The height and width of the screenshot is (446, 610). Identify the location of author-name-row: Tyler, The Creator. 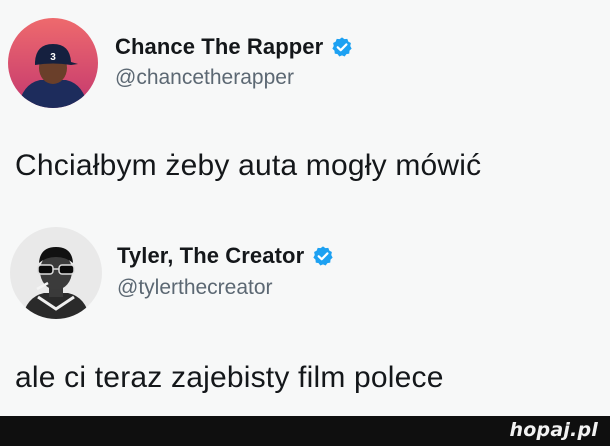
(225, 256).